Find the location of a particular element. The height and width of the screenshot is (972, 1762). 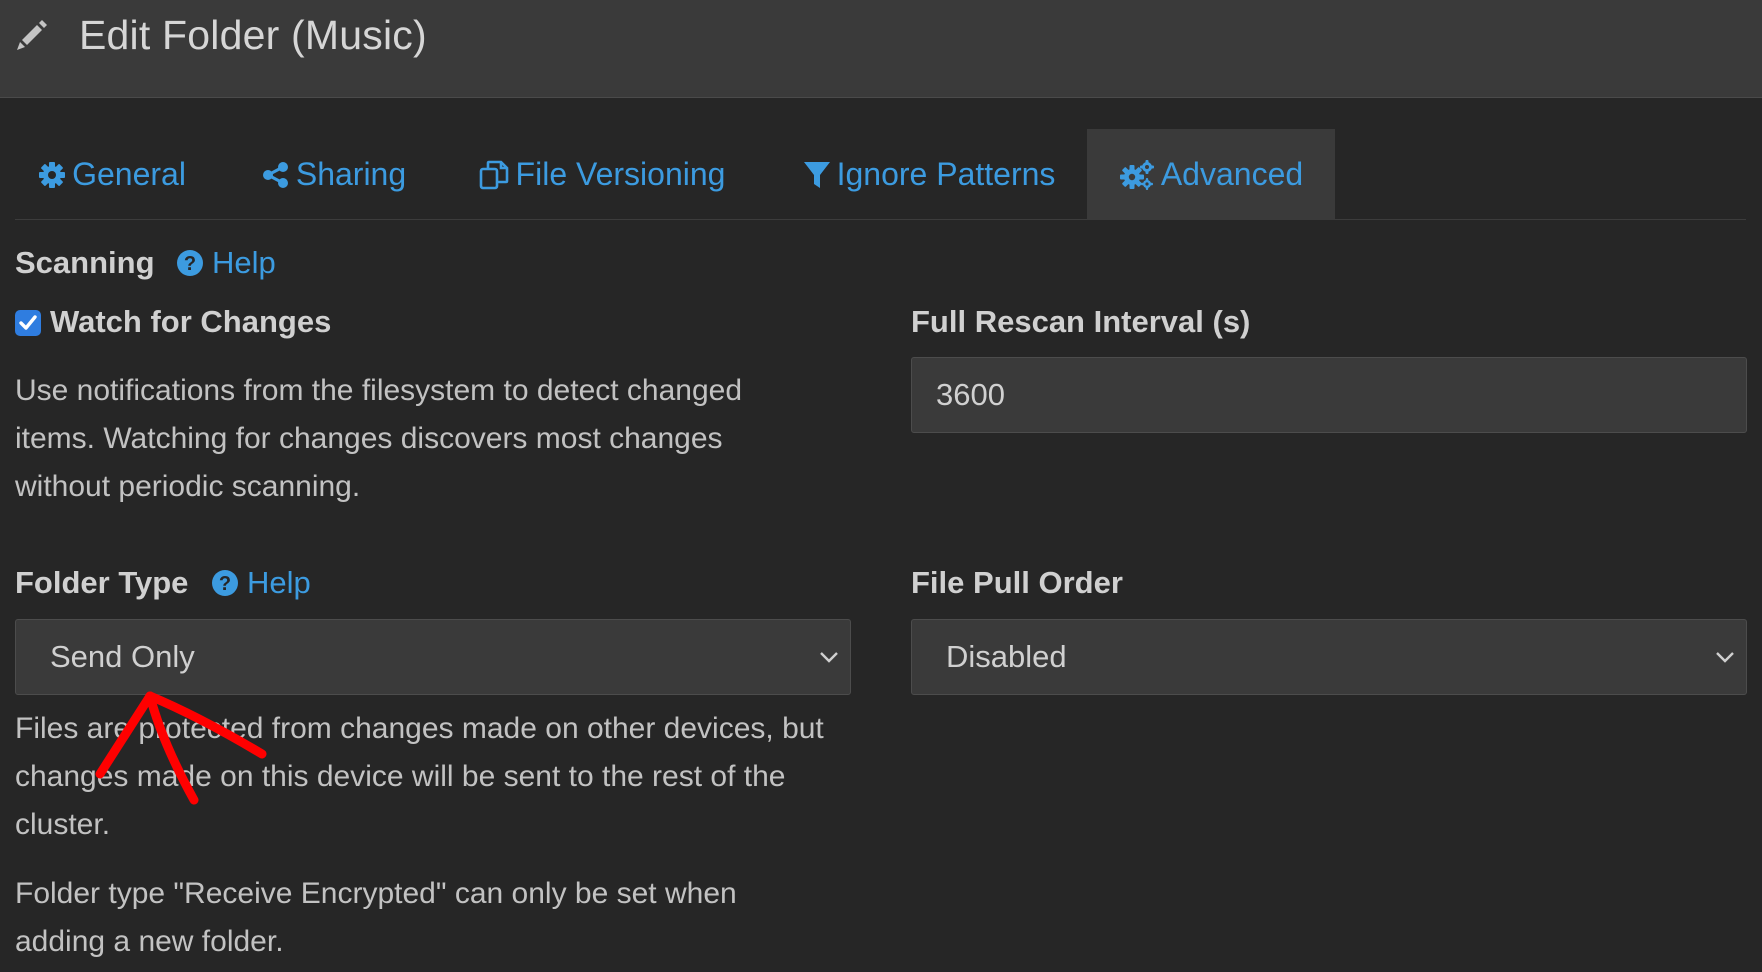

tab-sharing-label: Sharing is located at coordinates (351, 174).